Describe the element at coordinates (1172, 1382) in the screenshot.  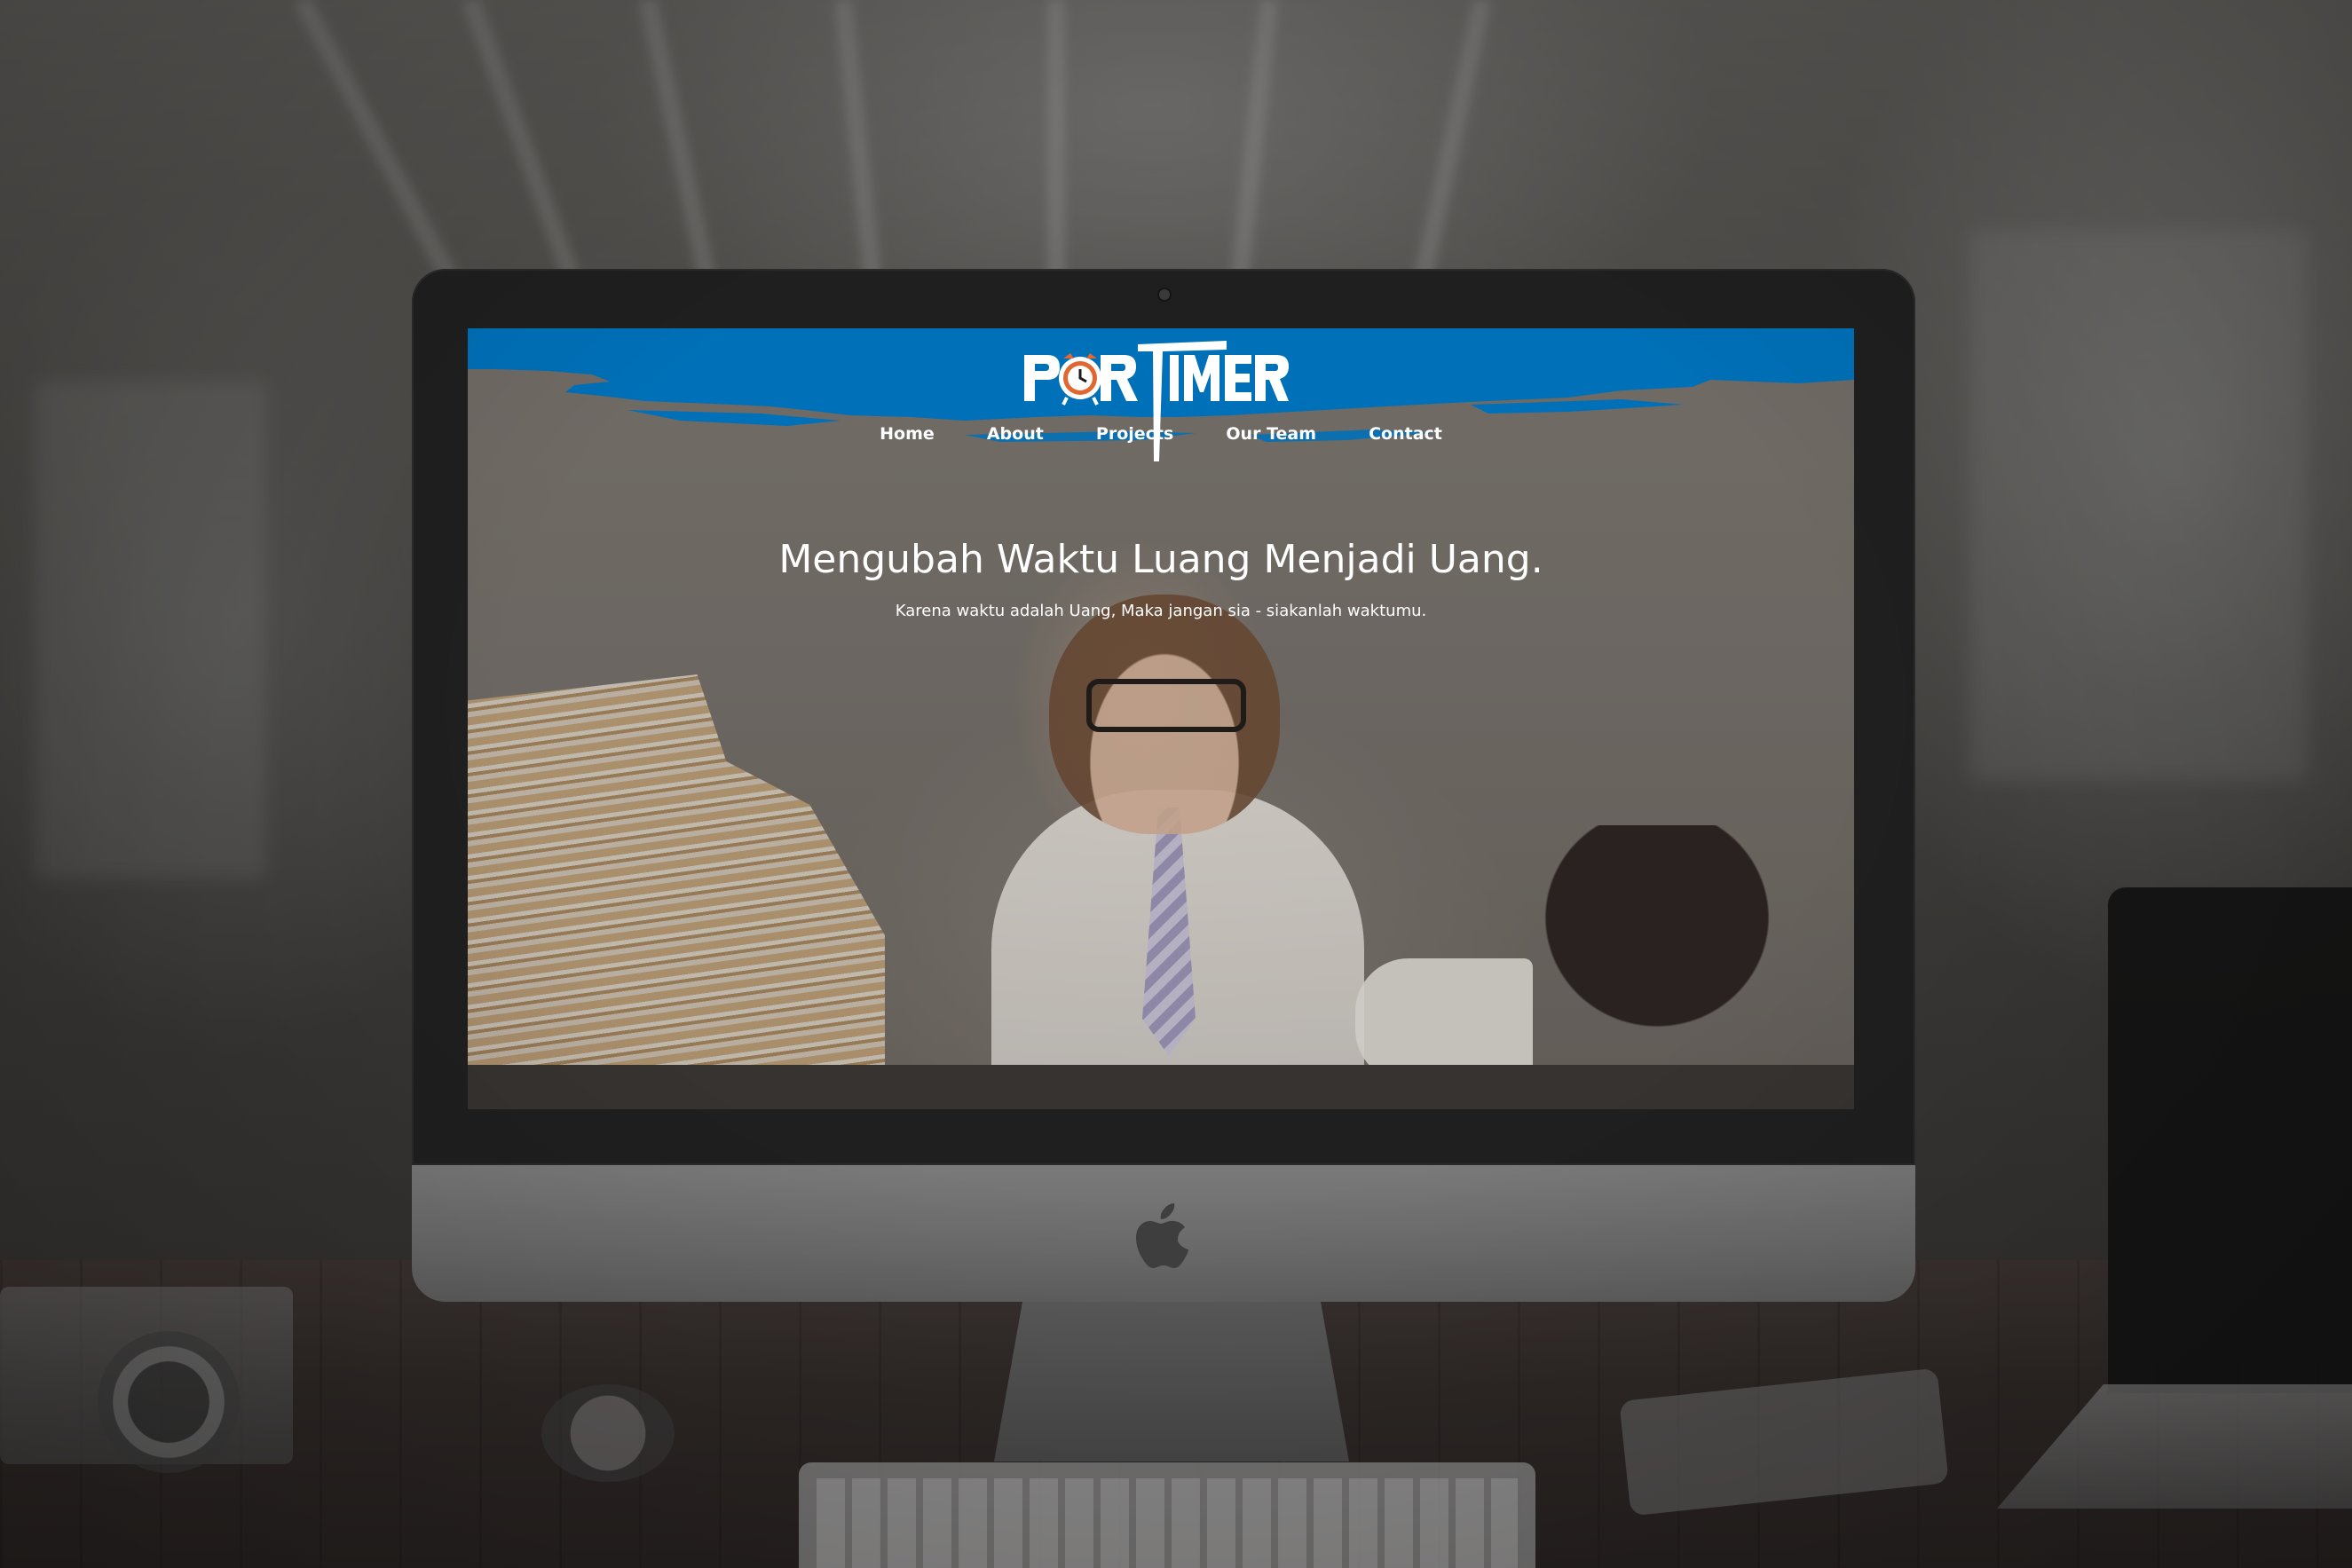
I see `imac-stand` at that location.